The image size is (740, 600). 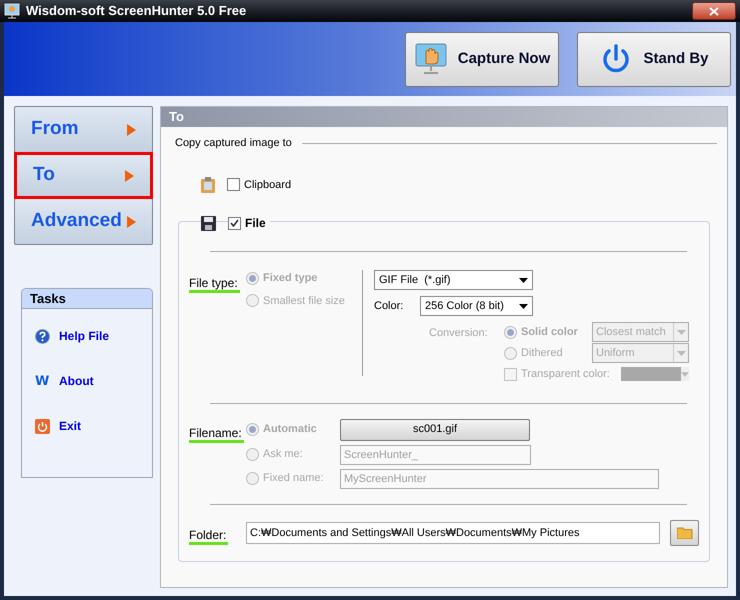 What do you see at coordinates (233, 143) in the screenshot?
I see `section-label: Copy captured image to` at bounding box center [233, 143].